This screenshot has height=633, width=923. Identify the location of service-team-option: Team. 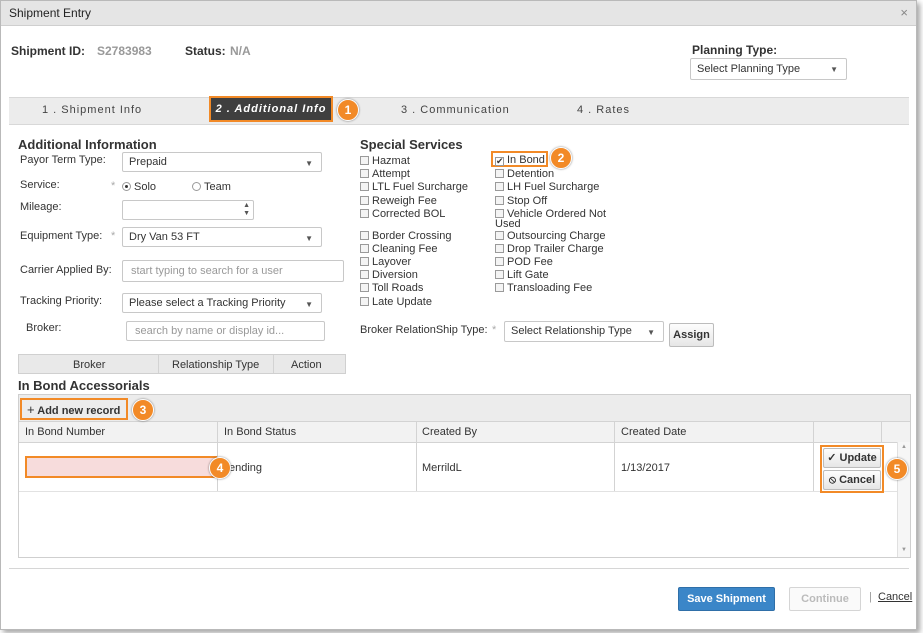
(211, 187).